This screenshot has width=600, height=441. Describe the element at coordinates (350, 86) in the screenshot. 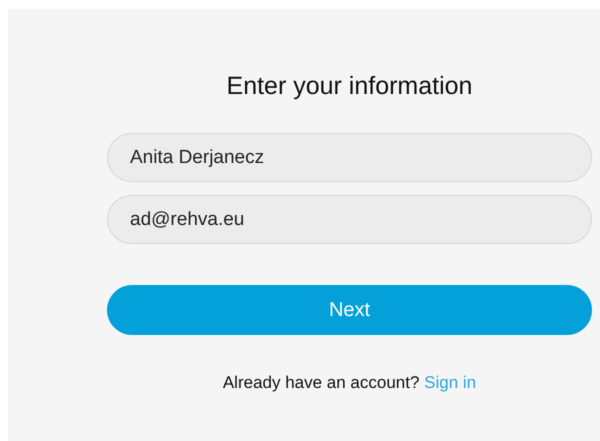

I see `form-title: Enter your information` at that location.